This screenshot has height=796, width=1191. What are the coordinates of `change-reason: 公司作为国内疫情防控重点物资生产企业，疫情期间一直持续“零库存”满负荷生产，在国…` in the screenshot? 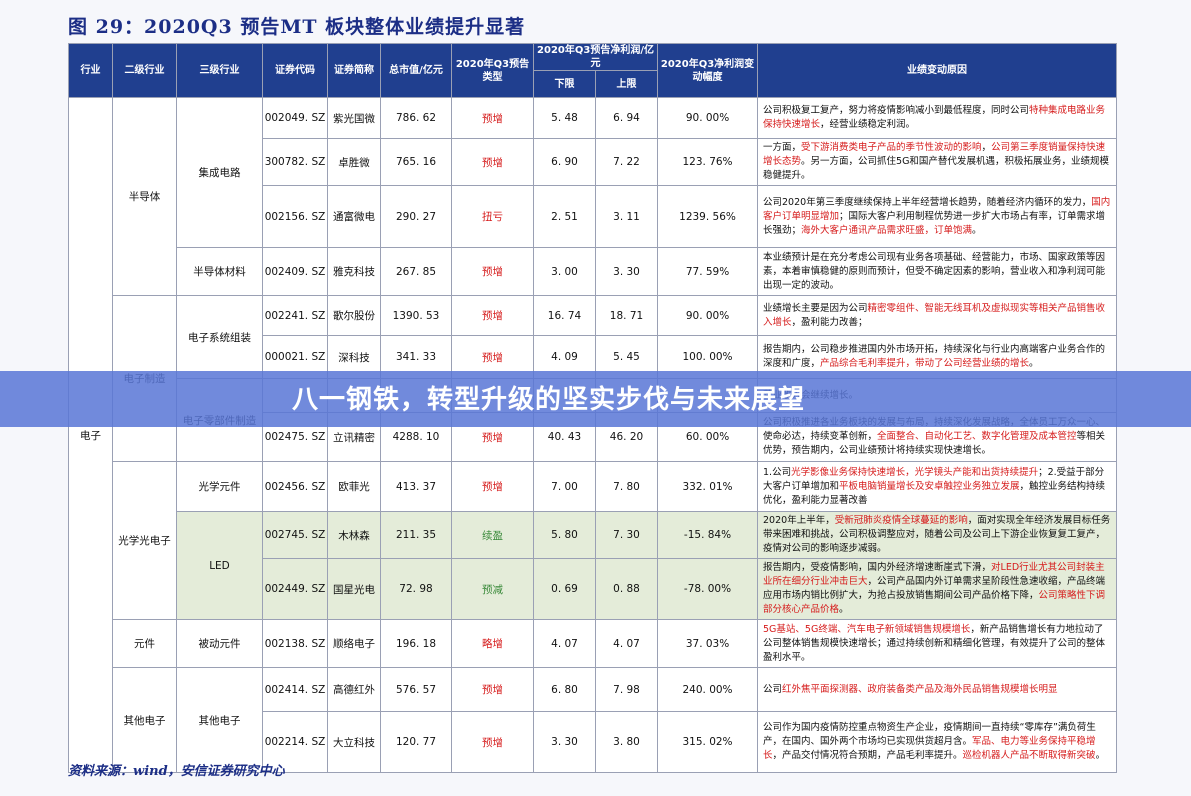 It's located at (937, 742).